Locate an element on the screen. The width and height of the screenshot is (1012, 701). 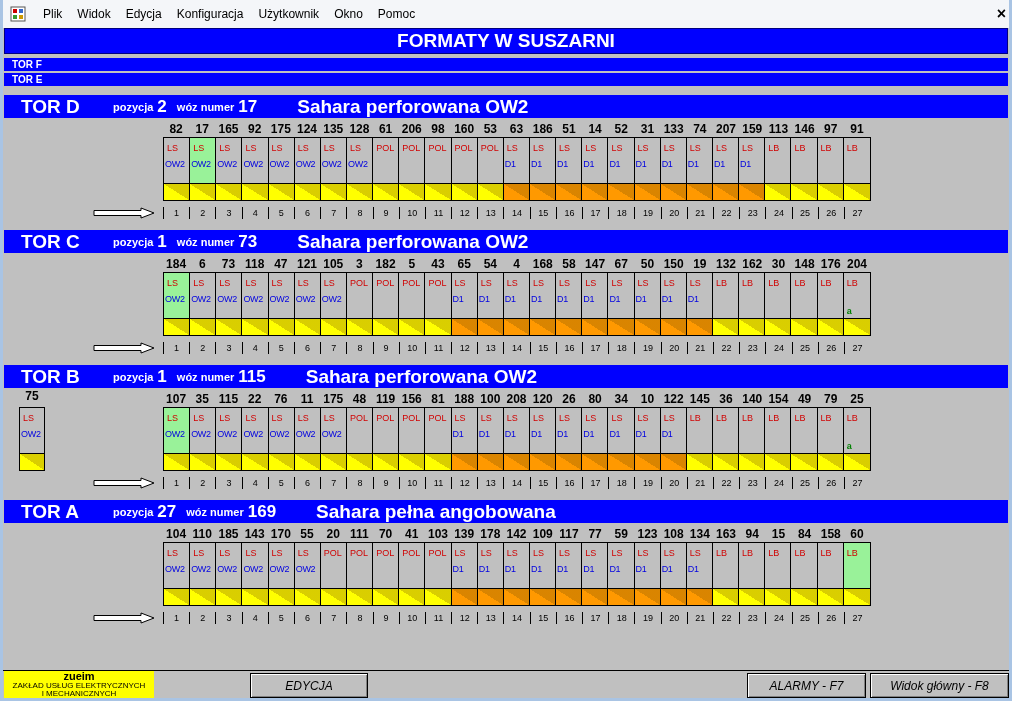
direction-arrow-icon is located at coordinates (124, 618).